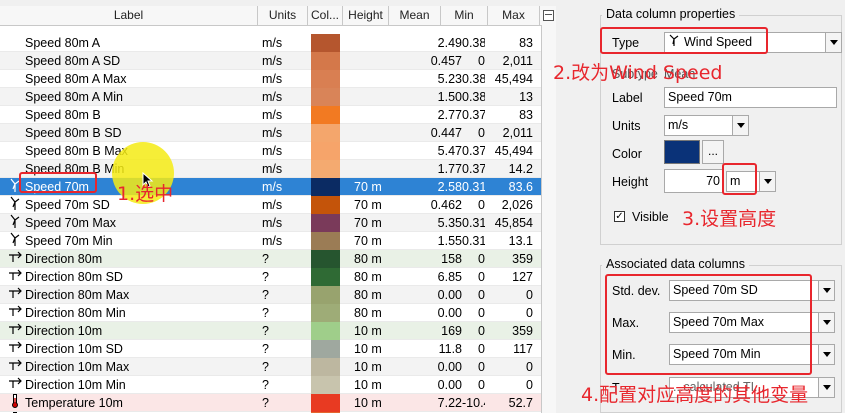  I want to click on label-label: Label, so click(627, 98).